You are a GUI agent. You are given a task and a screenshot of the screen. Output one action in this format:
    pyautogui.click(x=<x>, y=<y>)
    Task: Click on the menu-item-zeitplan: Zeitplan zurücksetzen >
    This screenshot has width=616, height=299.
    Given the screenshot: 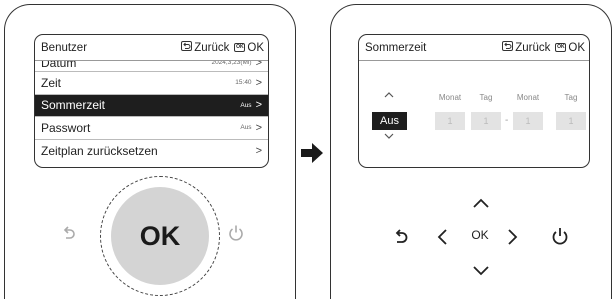 What is the action you would take?
    pyautogui.click(x=151, y=151)
    